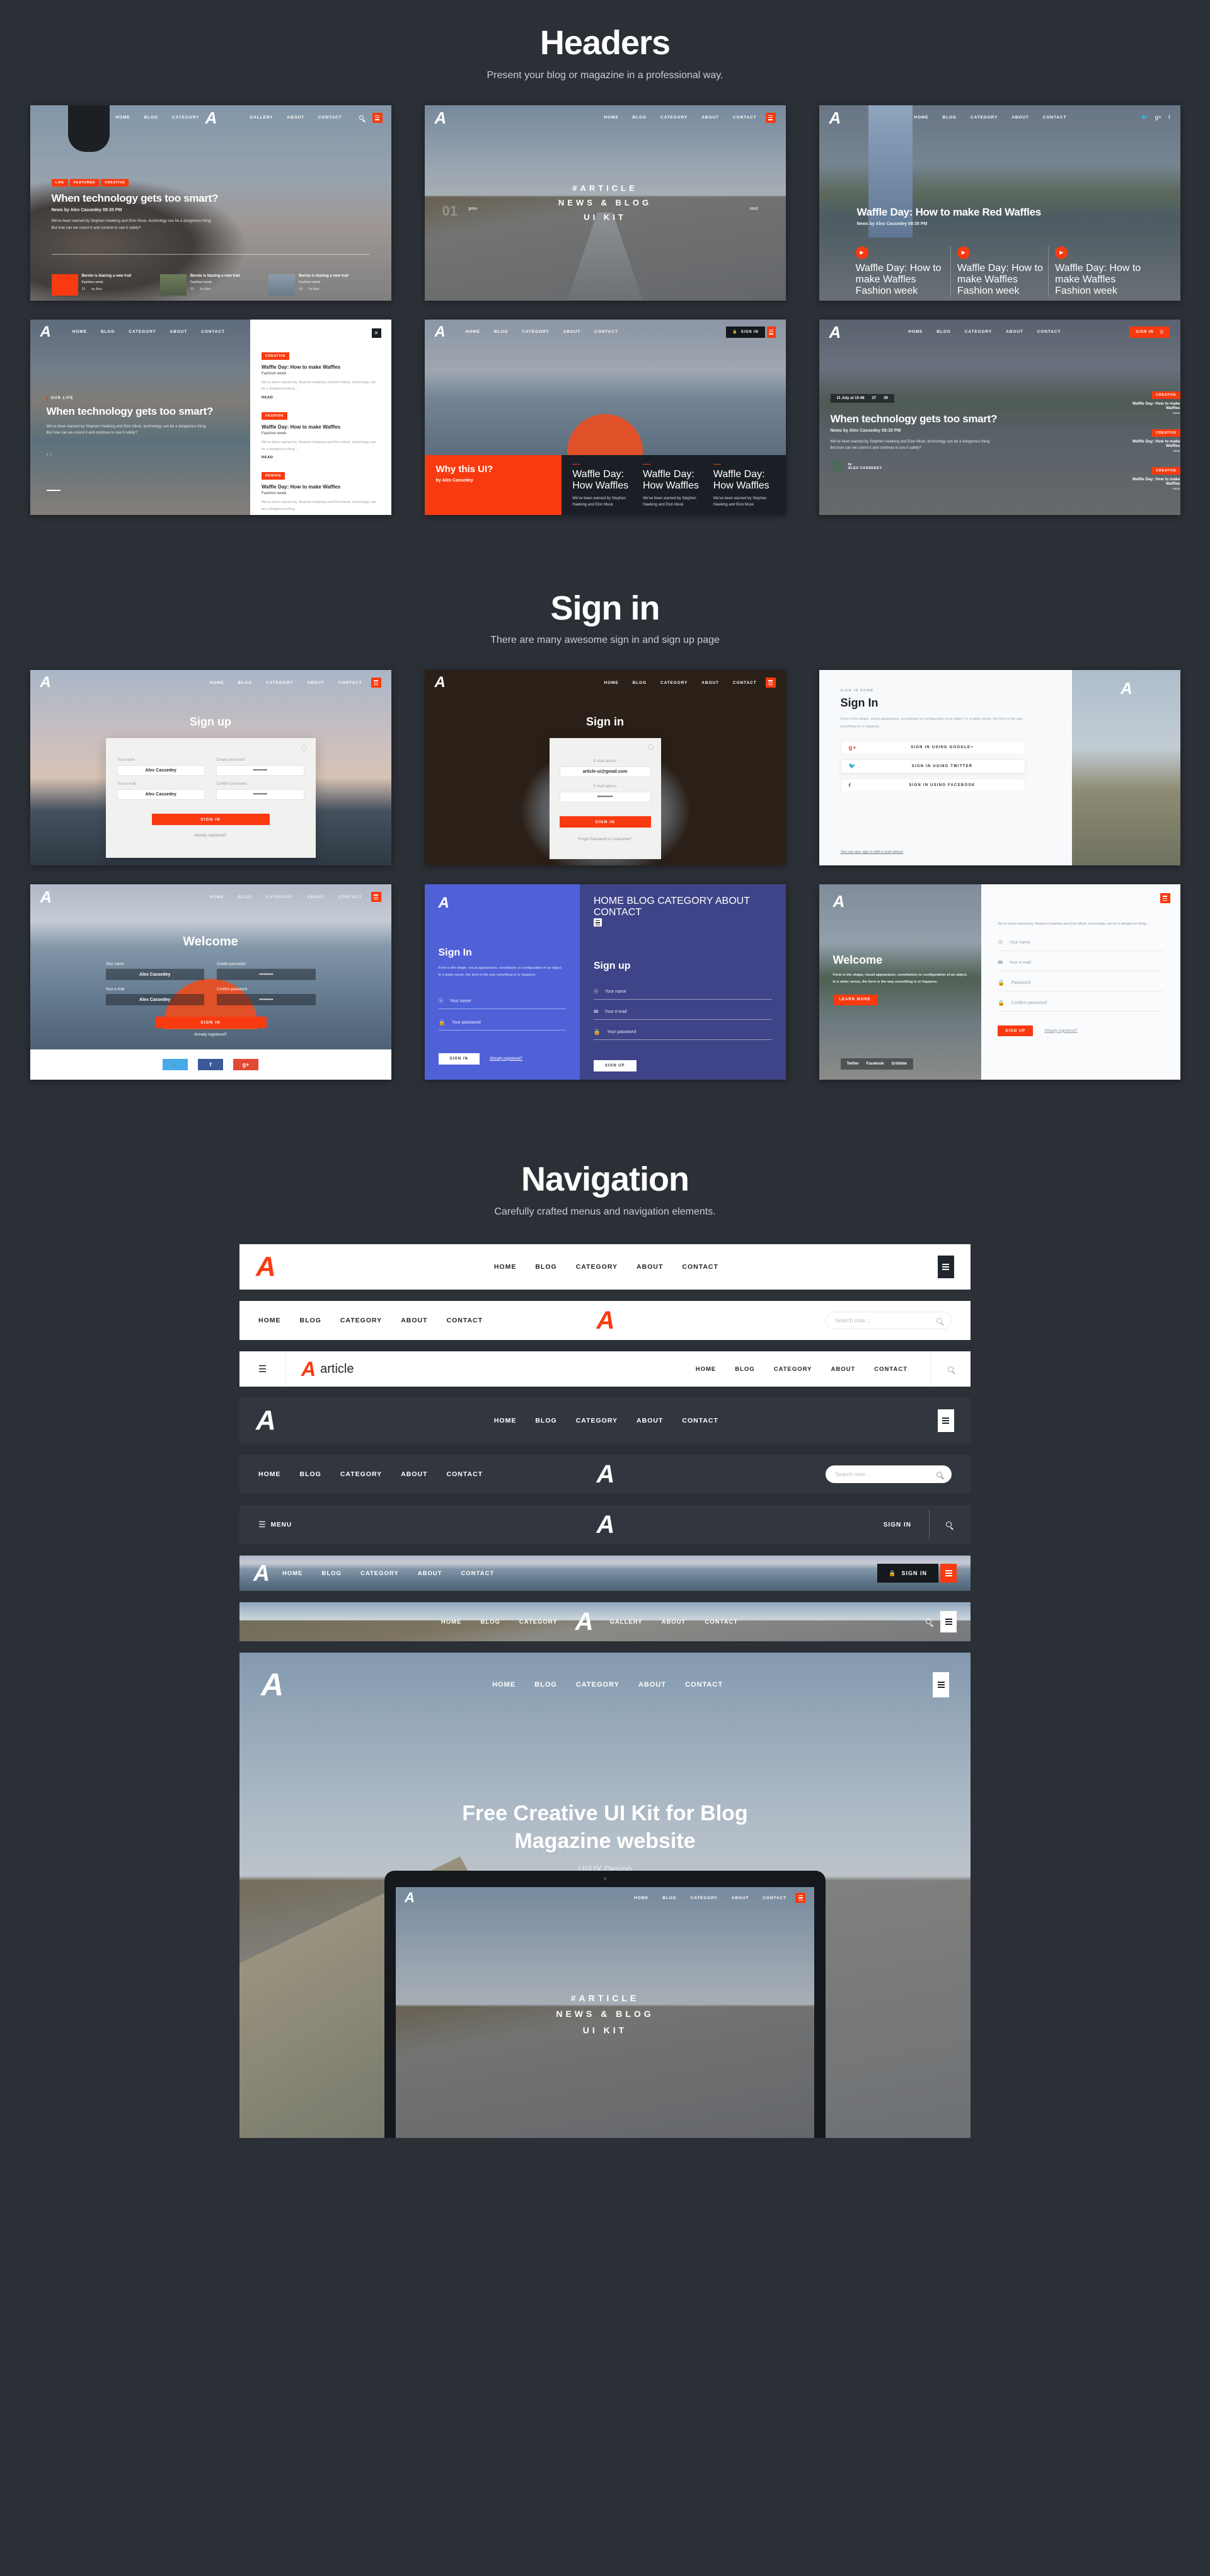 This screenshot has width=1210, height=2576. What do you see at coordinates (151, 455) in the screenshot?
I see `slider-arrows: ‹ ›` at bounding box center [151, 455].